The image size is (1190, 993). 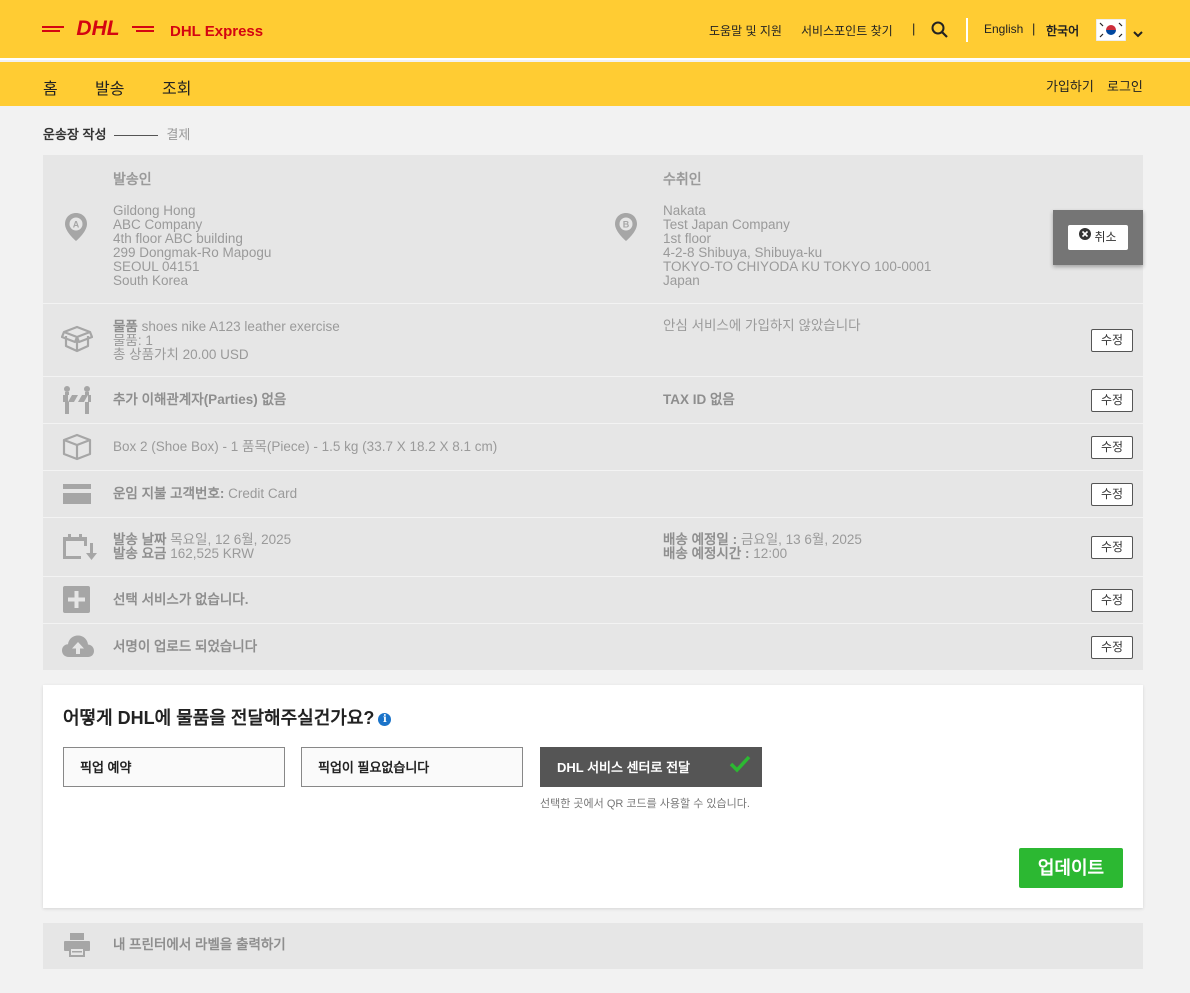 What do you see at coordinates (770, 553) in the screenshot?
I see `est-time-value: 12:00` at bounding box center [770, 553].